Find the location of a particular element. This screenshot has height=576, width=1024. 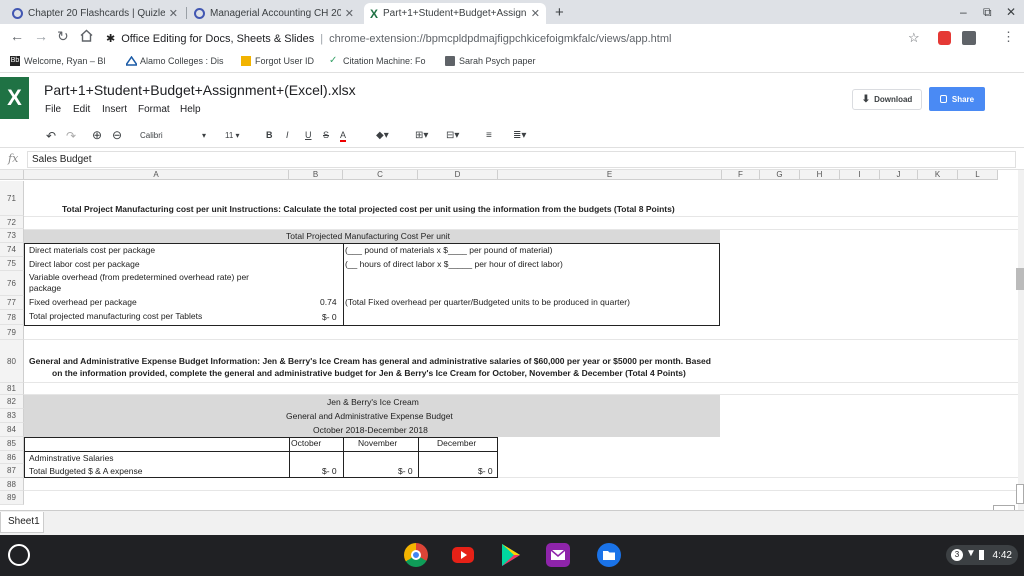

scrollbar-thumb is located at coordinates (1020, 279).